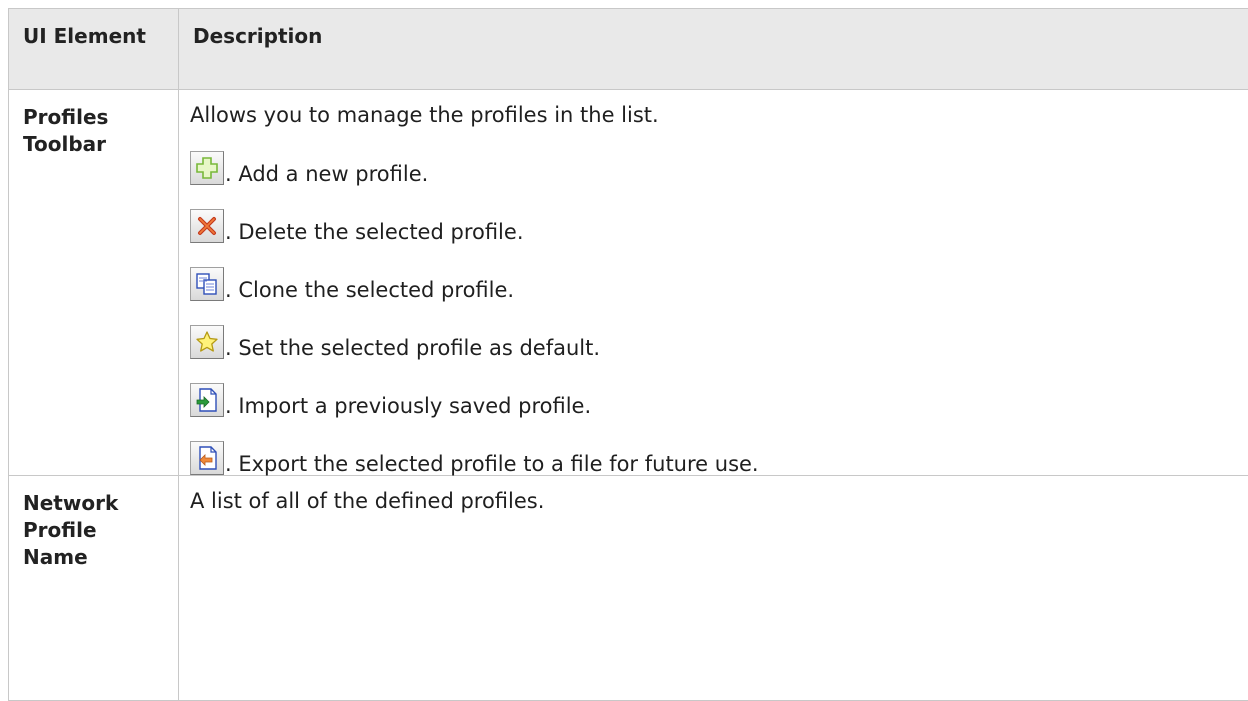  Describe the element at coordinates (326, 174) in the screenshot. I see `tool-text: . Add a new profile.` at that location.